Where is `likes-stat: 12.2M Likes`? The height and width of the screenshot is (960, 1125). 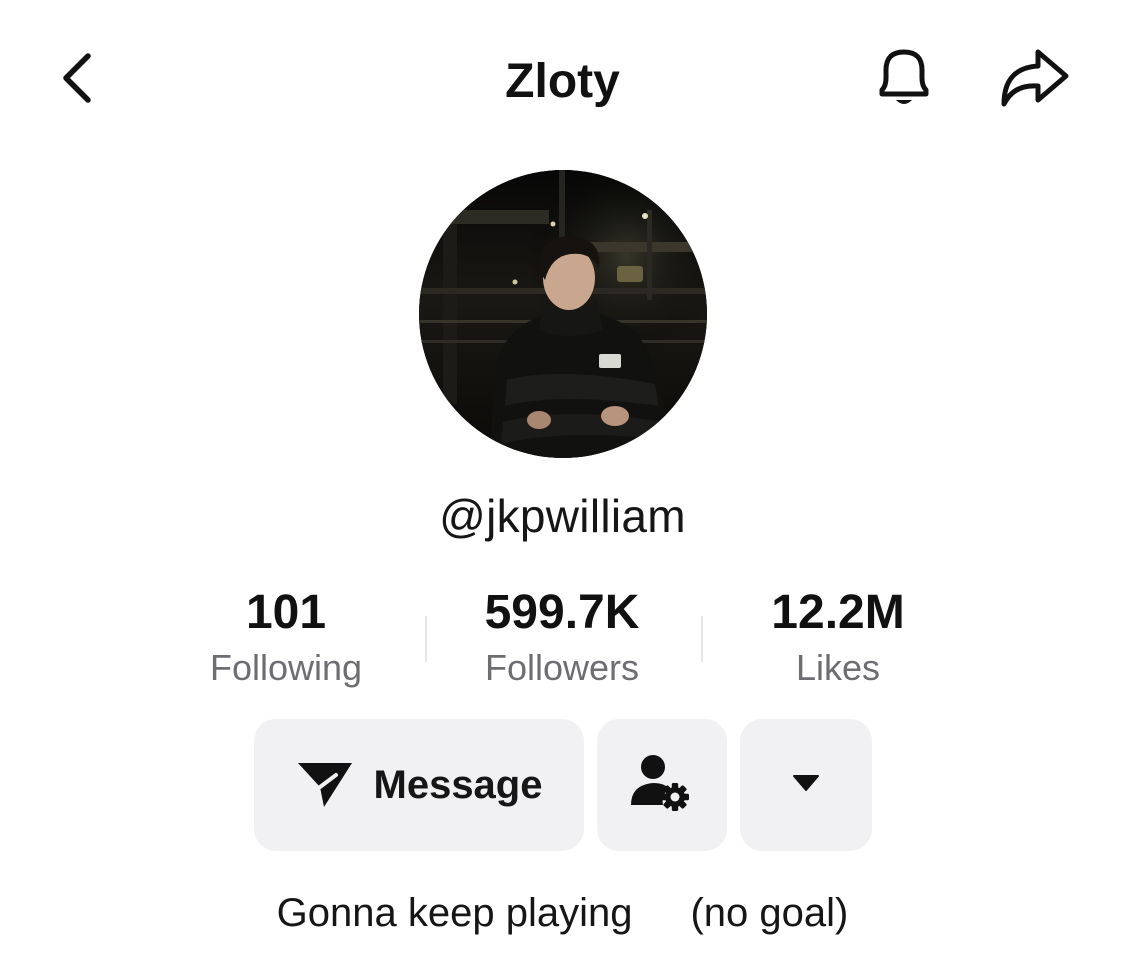
likes-stat: 12.2M Likes is located at coordinates (838, 637).